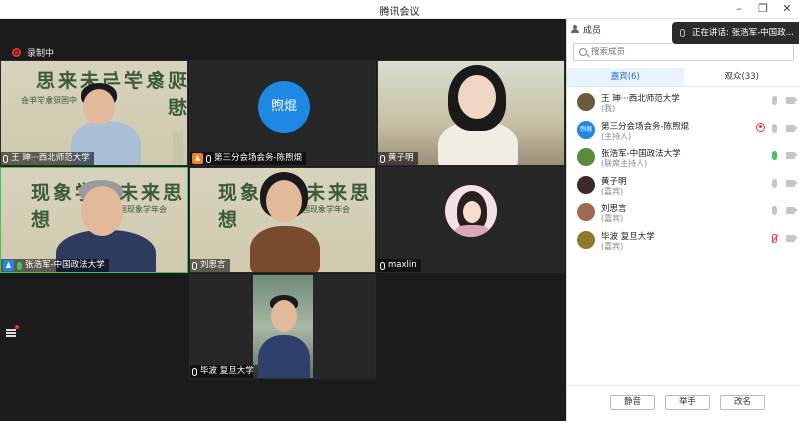  I want to click on video-tile: 毕波 复旦大学, so click(282, 326).